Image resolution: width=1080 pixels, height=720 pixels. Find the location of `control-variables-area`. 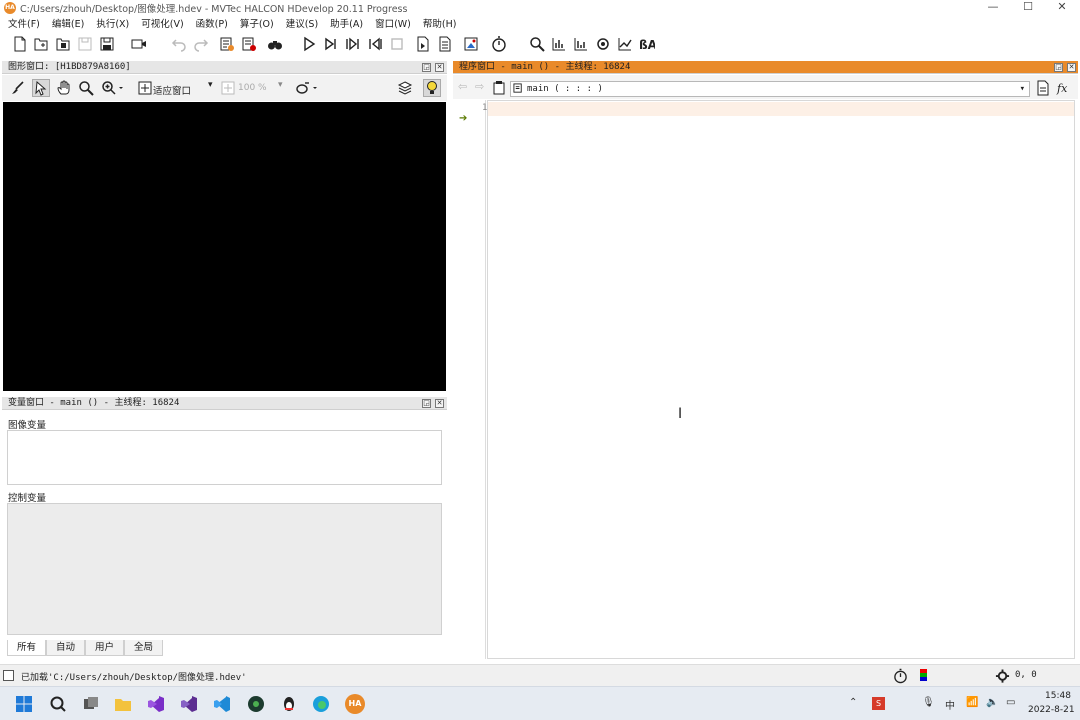

control-variables-area is located at coordinates (224, 569).